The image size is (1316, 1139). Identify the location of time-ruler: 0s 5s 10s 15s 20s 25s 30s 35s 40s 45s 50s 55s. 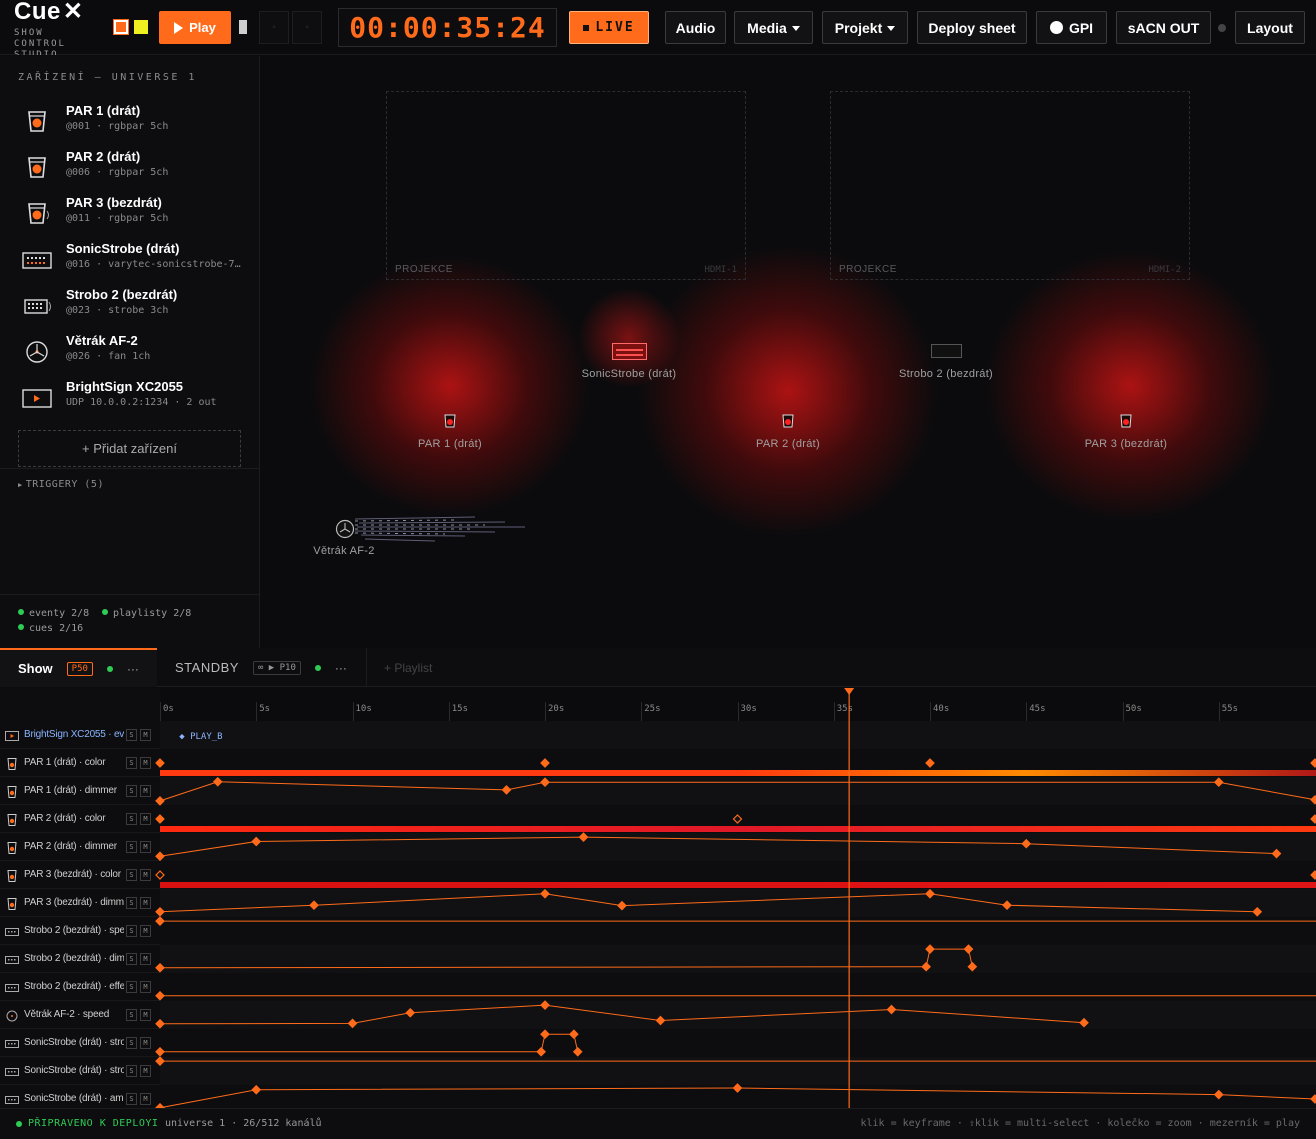
(658, 704).